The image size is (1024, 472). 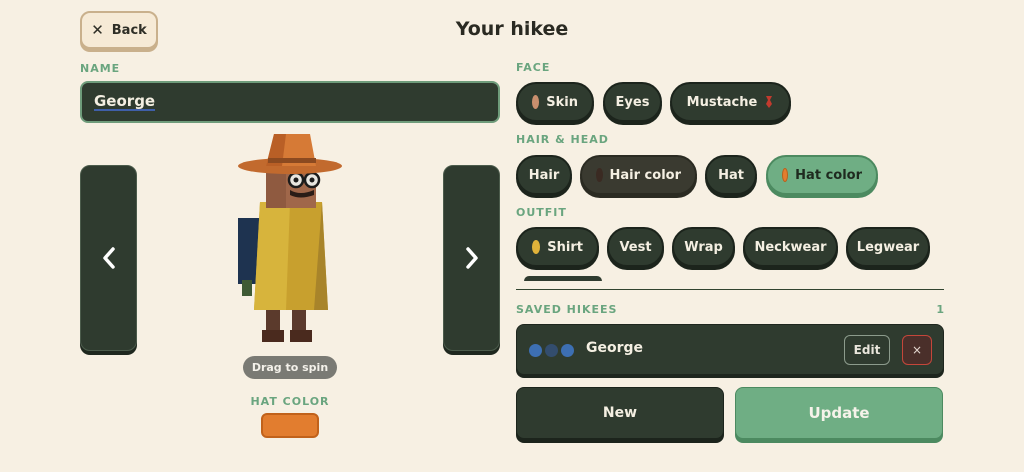 What do you see at coordinates (769, 102) in the screenshot?
I see `mustache-icon` at bounding box center [769, 102].